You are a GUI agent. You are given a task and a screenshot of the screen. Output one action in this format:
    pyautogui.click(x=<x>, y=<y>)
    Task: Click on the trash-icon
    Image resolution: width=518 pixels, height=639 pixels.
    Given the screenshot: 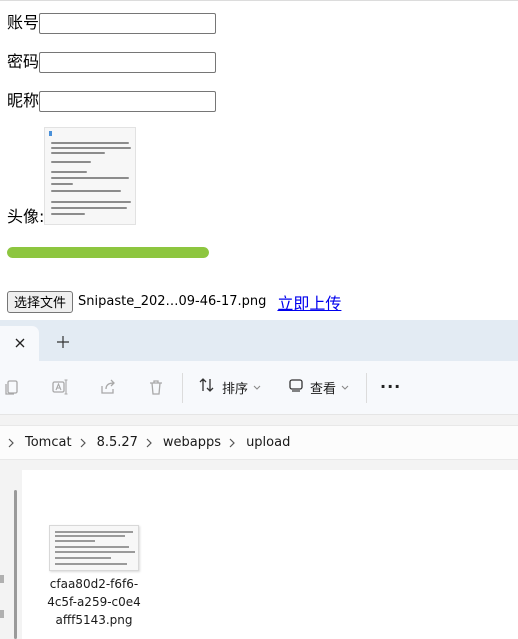 What is the action you would take?
    pyautogui.click(x=156, y=387)
    